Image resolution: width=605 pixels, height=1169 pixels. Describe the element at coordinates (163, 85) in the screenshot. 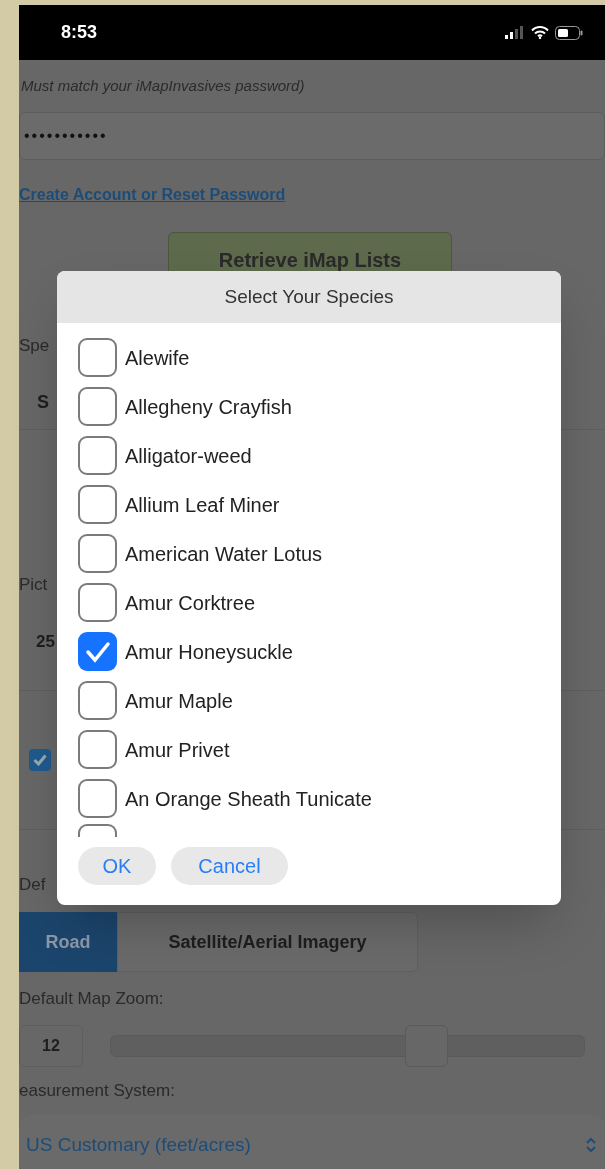

I see `password-hint: Must match your iMapInvasives password)` at that location.